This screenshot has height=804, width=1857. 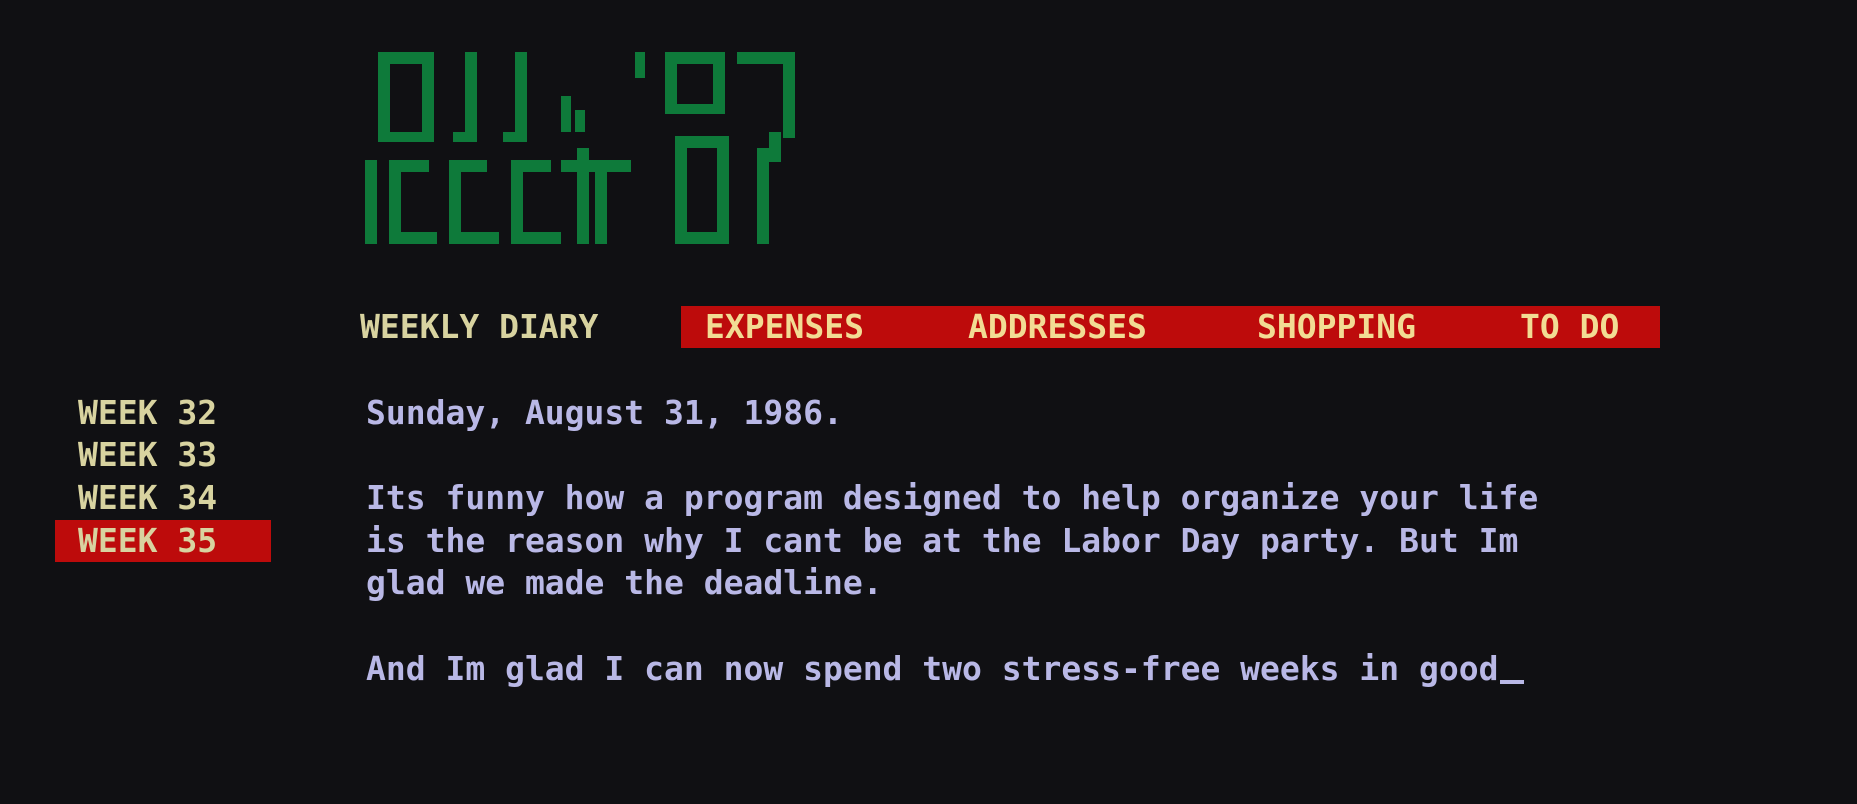 I want to click on week-item-35: WEEK 35, so click(x=147, y=541).